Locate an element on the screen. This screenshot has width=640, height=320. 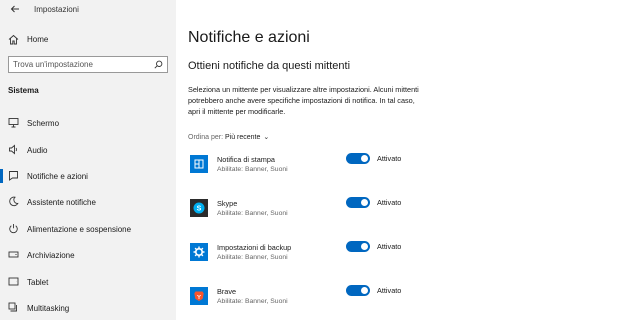
page-title: Notifiche e azioni is located at coordinates (249, 37).